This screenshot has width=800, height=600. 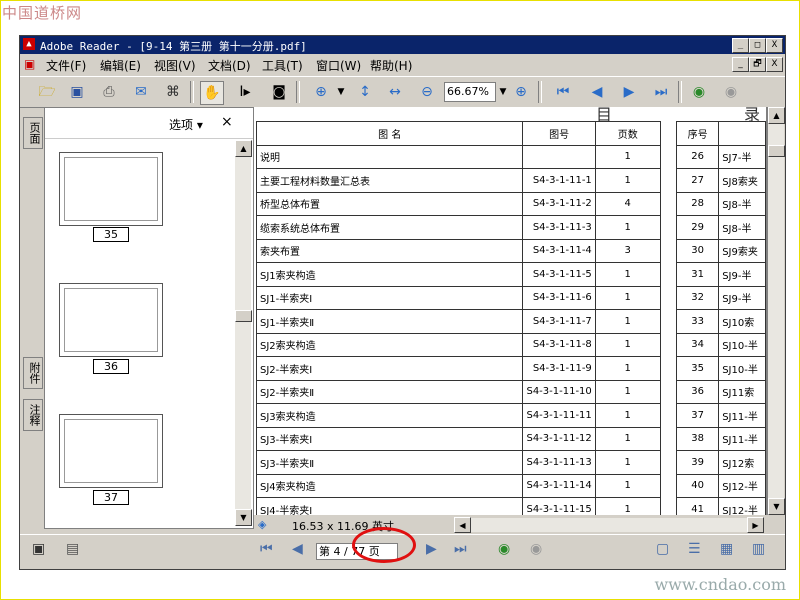 I want to click on zoom-level-select: 66.67%, so click(x=470, y=92).